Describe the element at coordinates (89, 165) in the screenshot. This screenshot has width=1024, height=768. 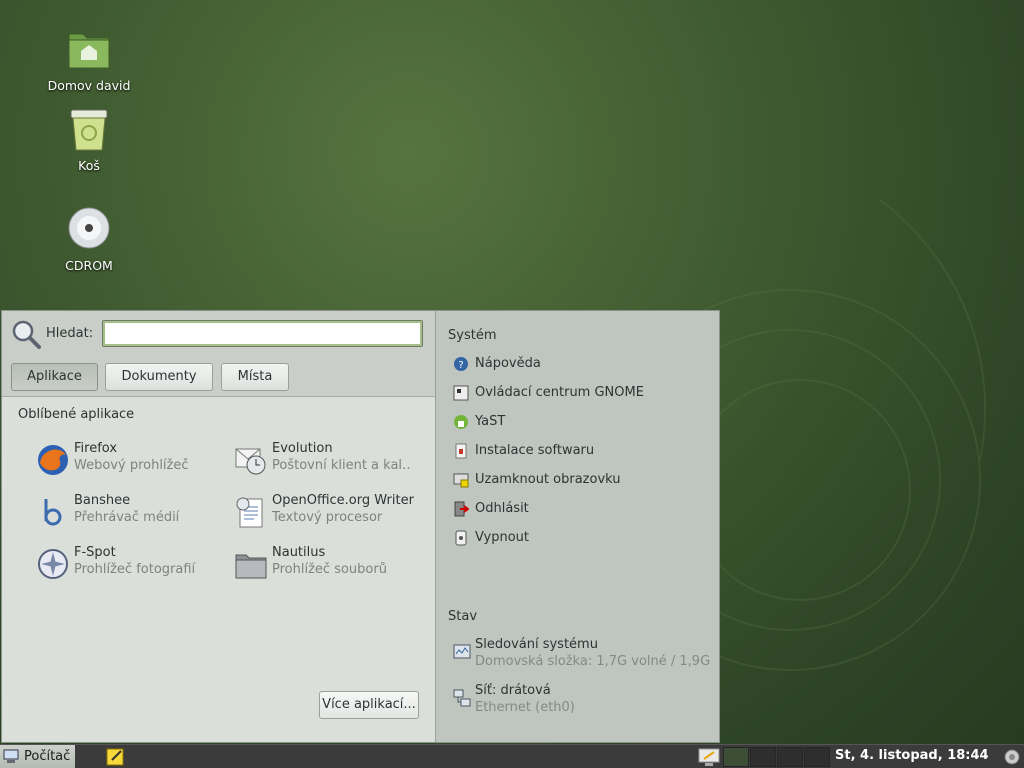
I see `desktop-icon-label: Koš` at that location.